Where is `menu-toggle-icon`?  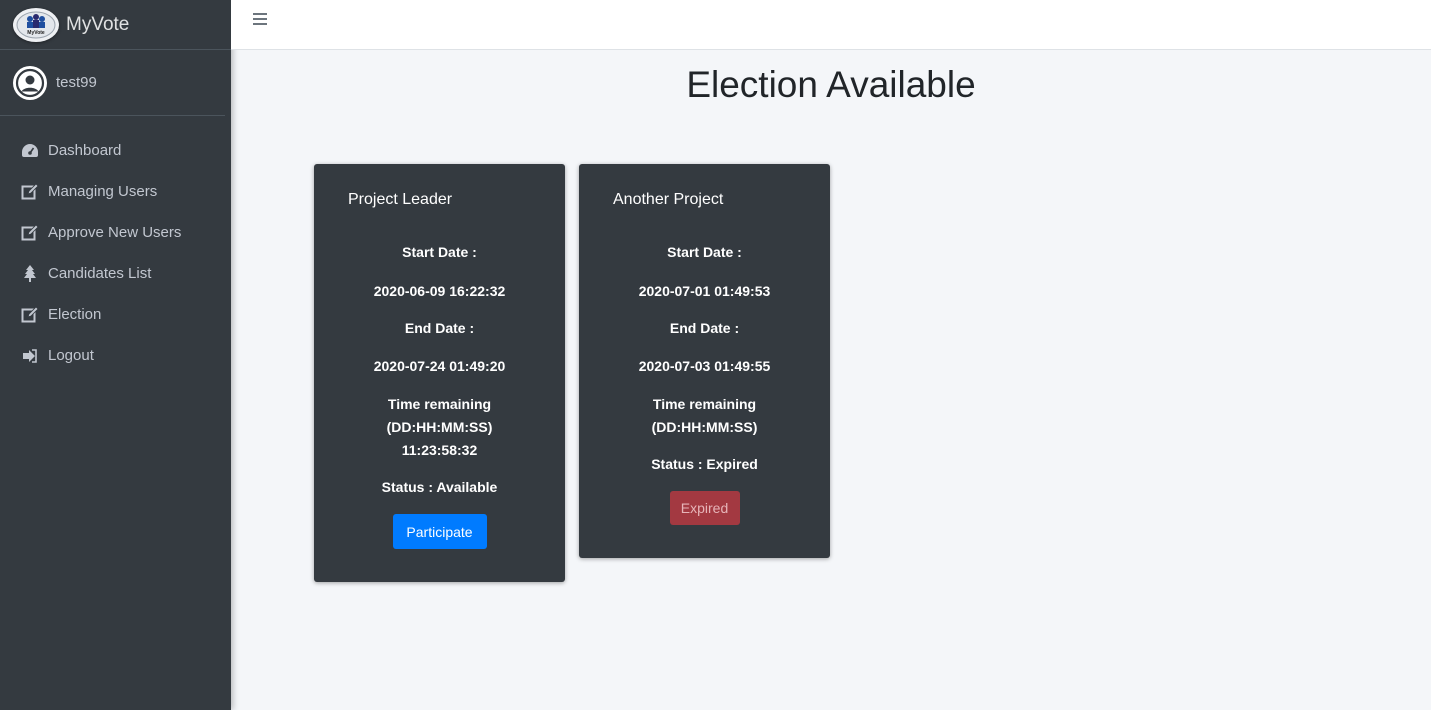 menu-toggle-icon is located at coordinates (260, 19).